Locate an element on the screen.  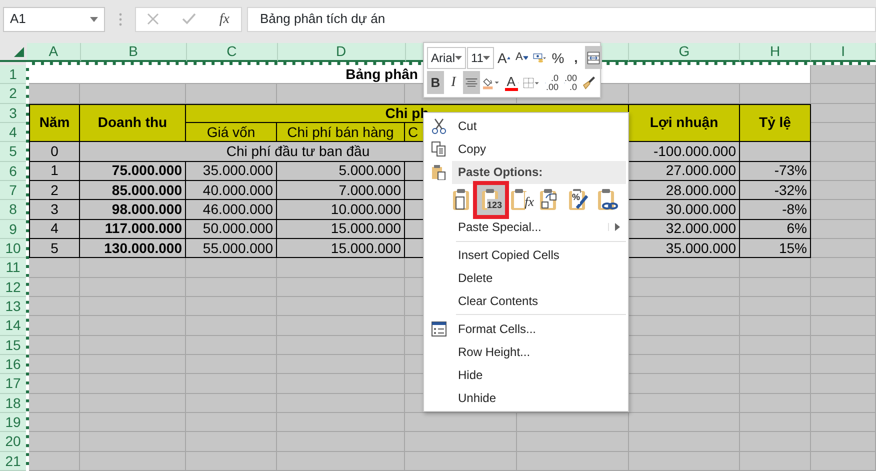
font-size-field: 11 is located at coordinates (480, 57).